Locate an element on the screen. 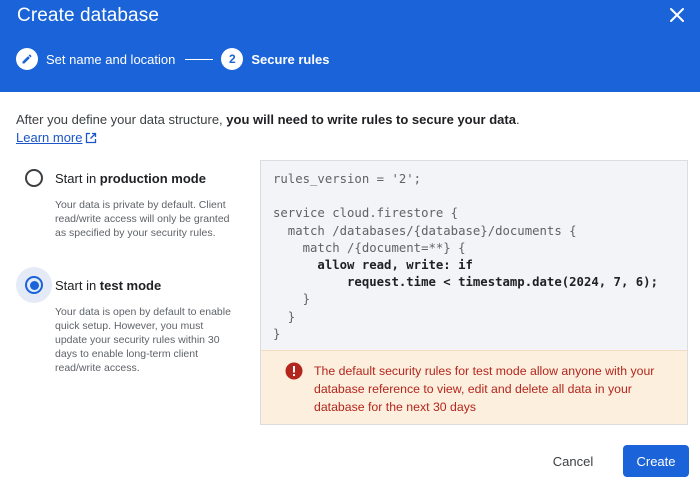  create-button: Create is located at coordinates (656, 461).